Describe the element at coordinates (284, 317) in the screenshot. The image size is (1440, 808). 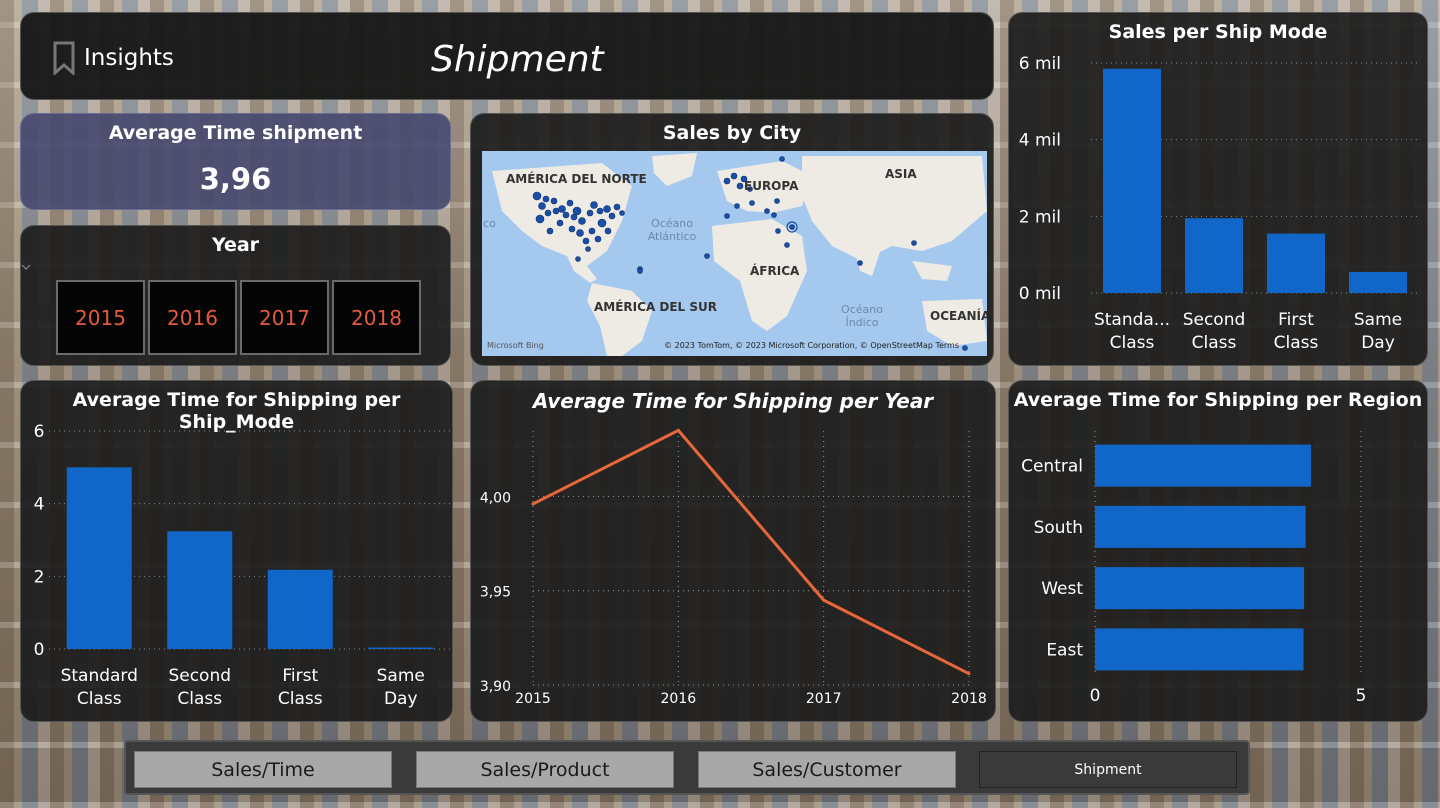
I see `year-option-2017: 2017` at that location.